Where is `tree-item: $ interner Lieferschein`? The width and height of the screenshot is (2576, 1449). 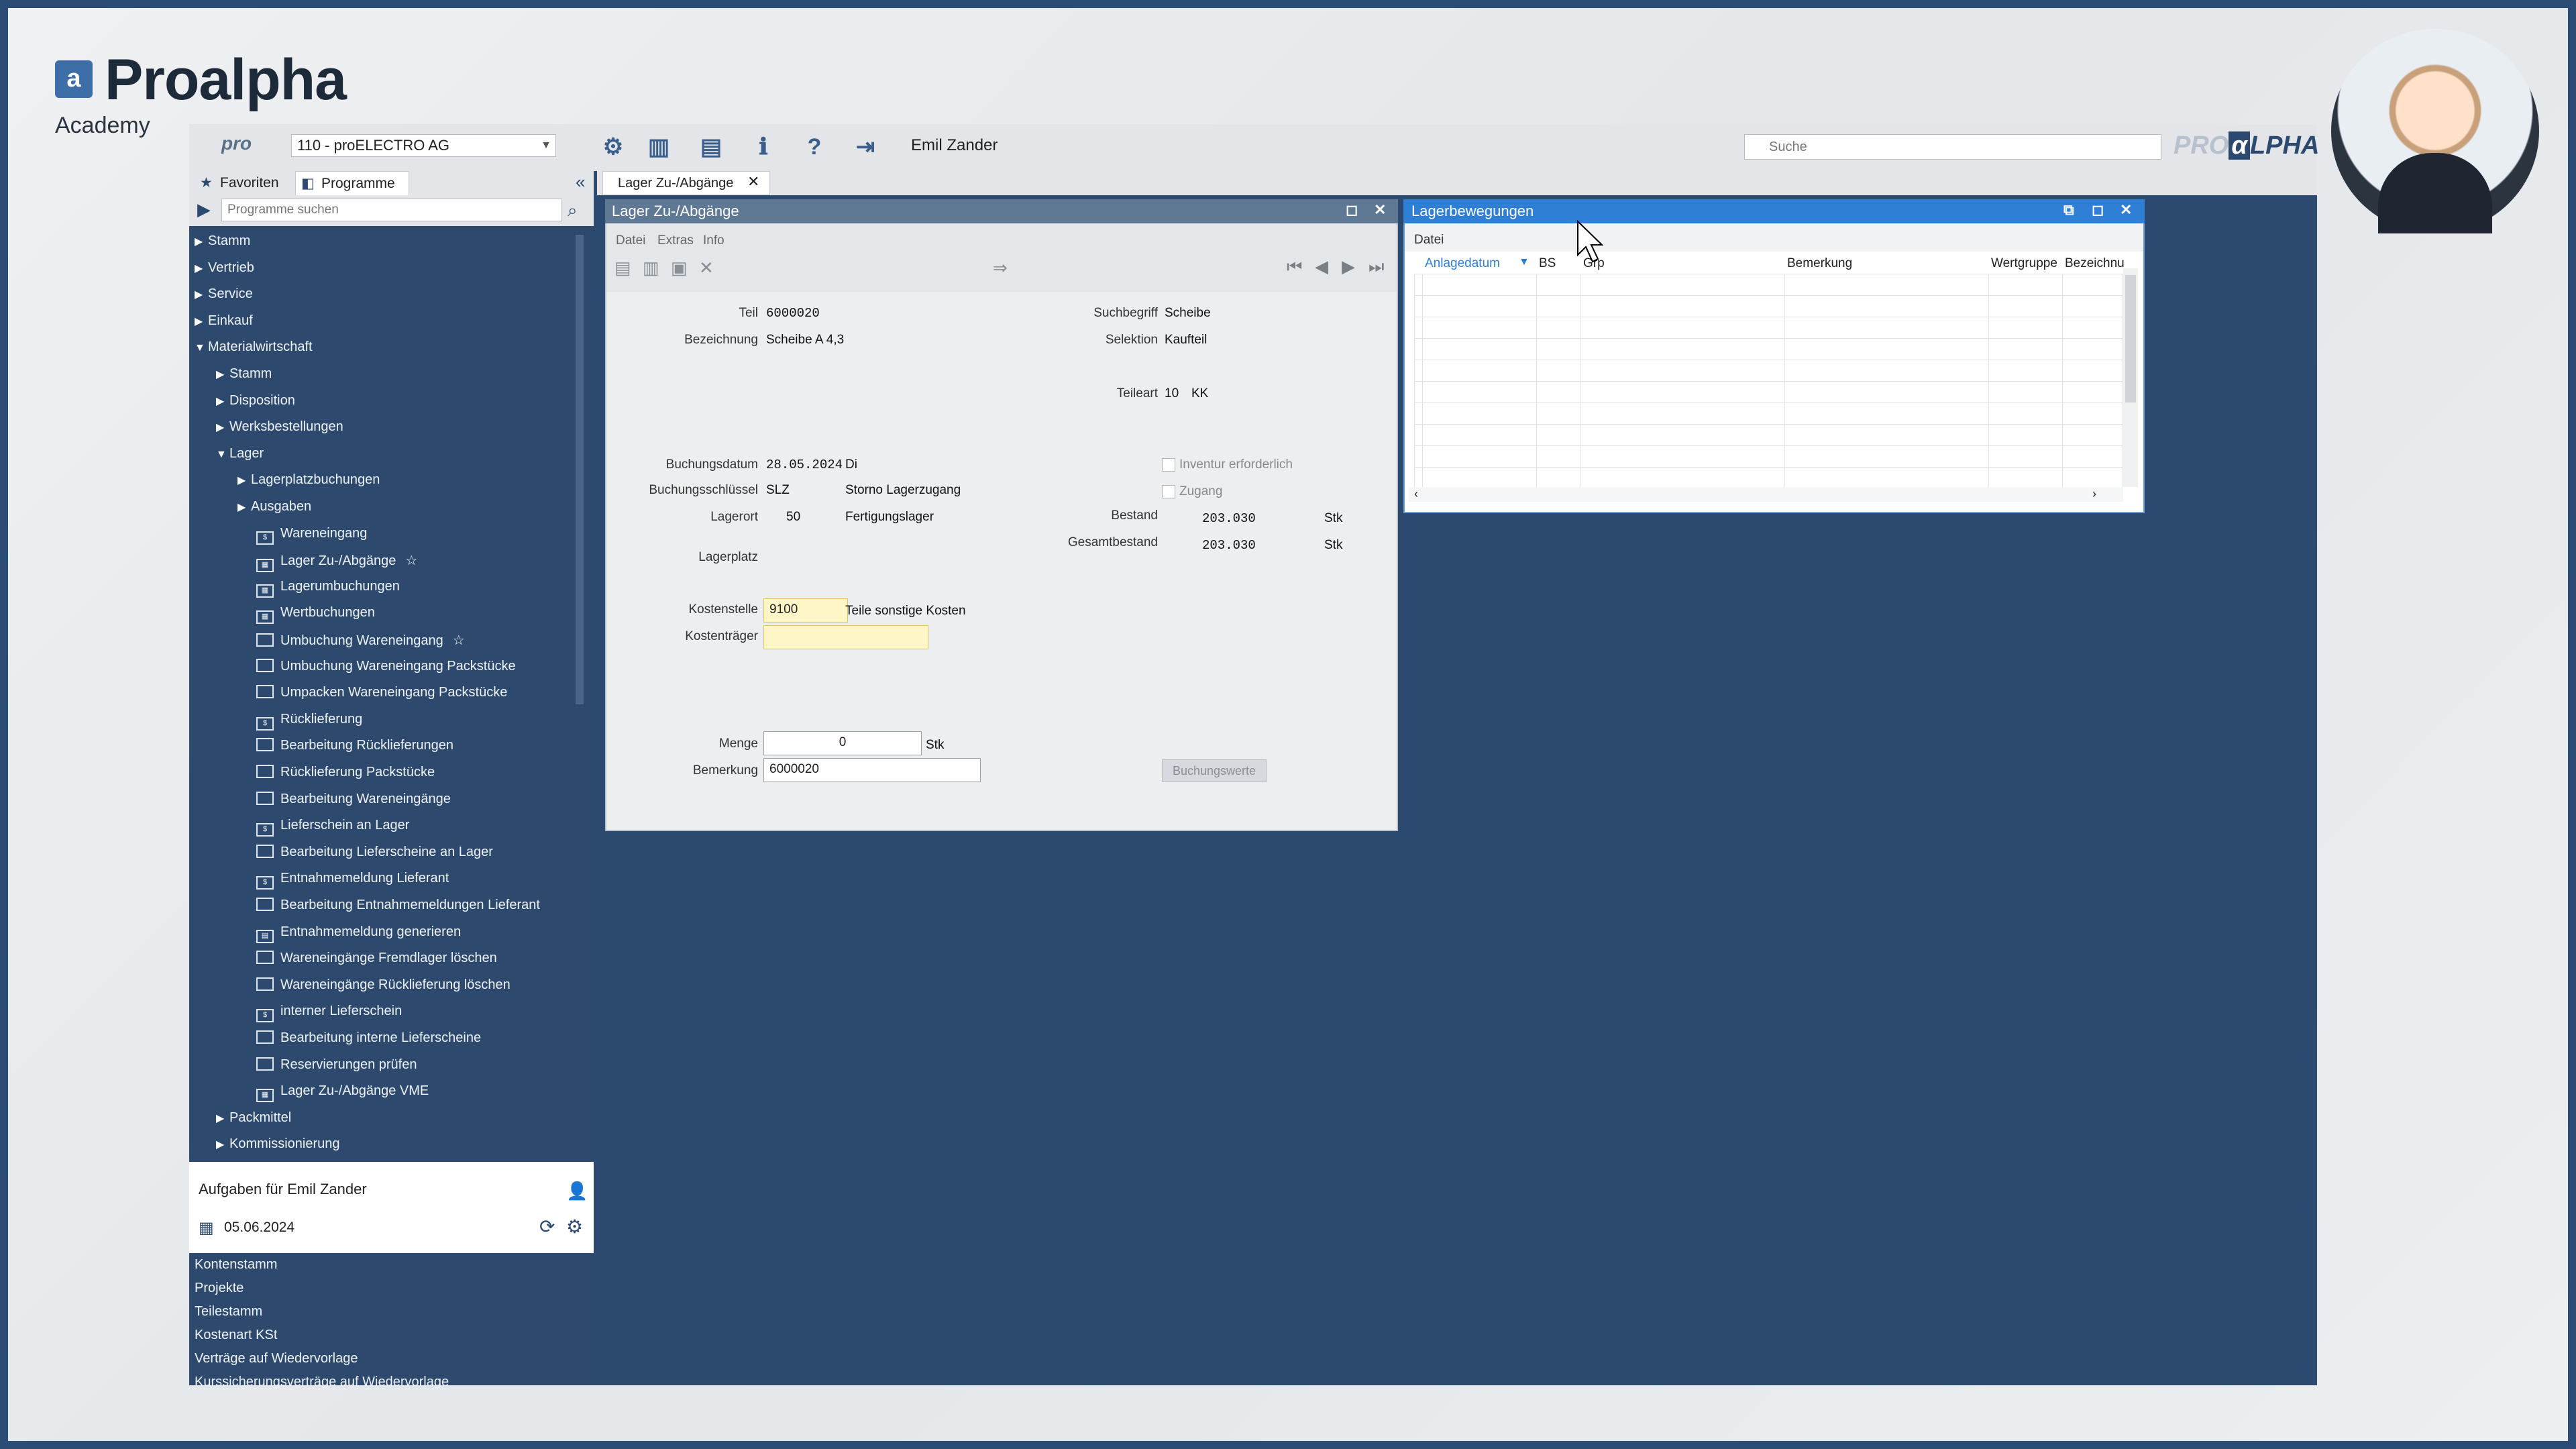
tree-item: $ interner Lieferschein is located at coordinates (329, 1013).